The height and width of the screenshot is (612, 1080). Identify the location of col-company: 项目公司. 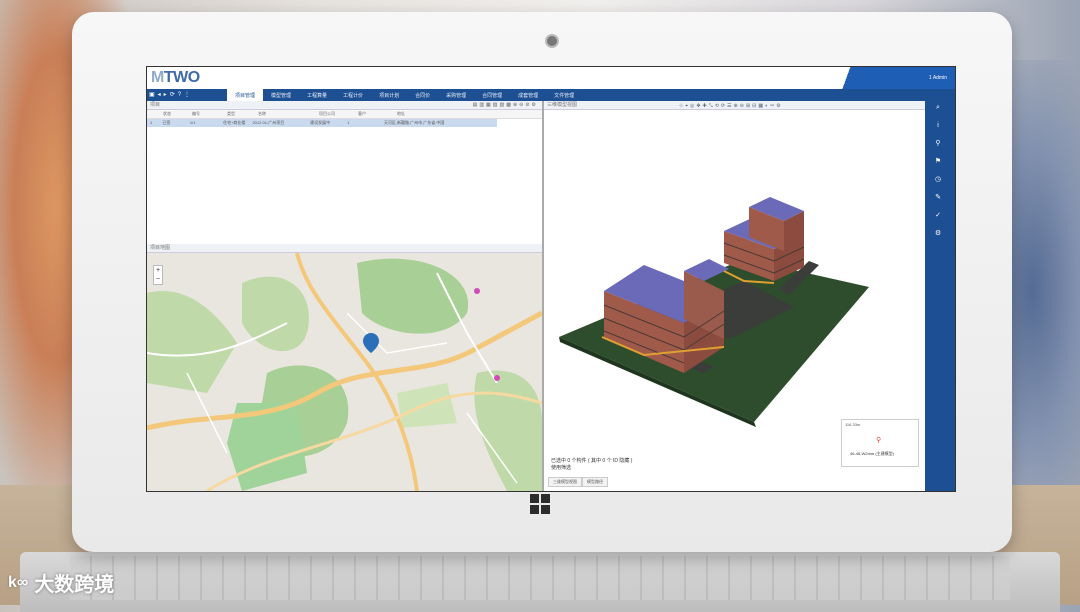
(335, 114).